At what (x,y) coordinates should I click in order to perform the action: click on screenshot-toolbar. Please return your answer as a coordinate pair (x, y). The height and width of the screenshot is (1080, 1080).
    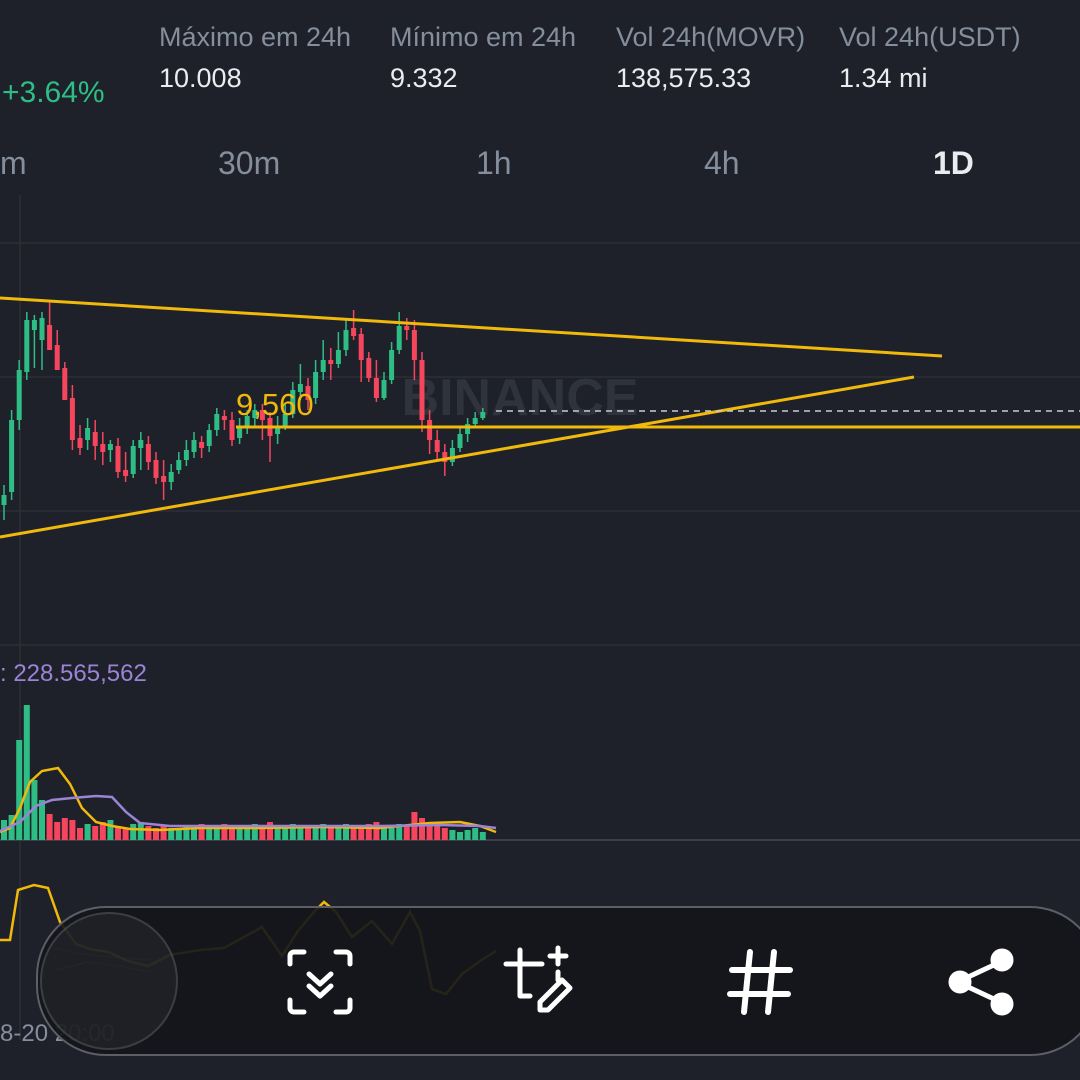
    Looking at the image, I should click on (558, 981).